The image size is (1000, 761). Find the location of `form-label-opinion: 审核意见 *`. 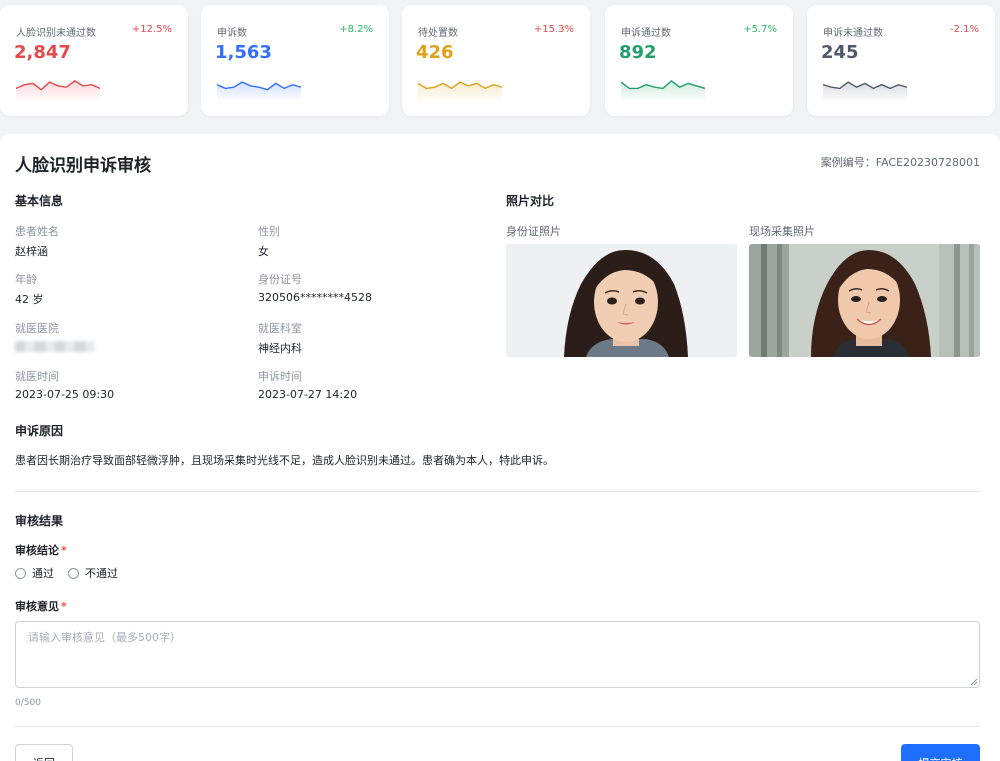

form-label-opinion: 审核意见 * is located at coordinates (41, 606).